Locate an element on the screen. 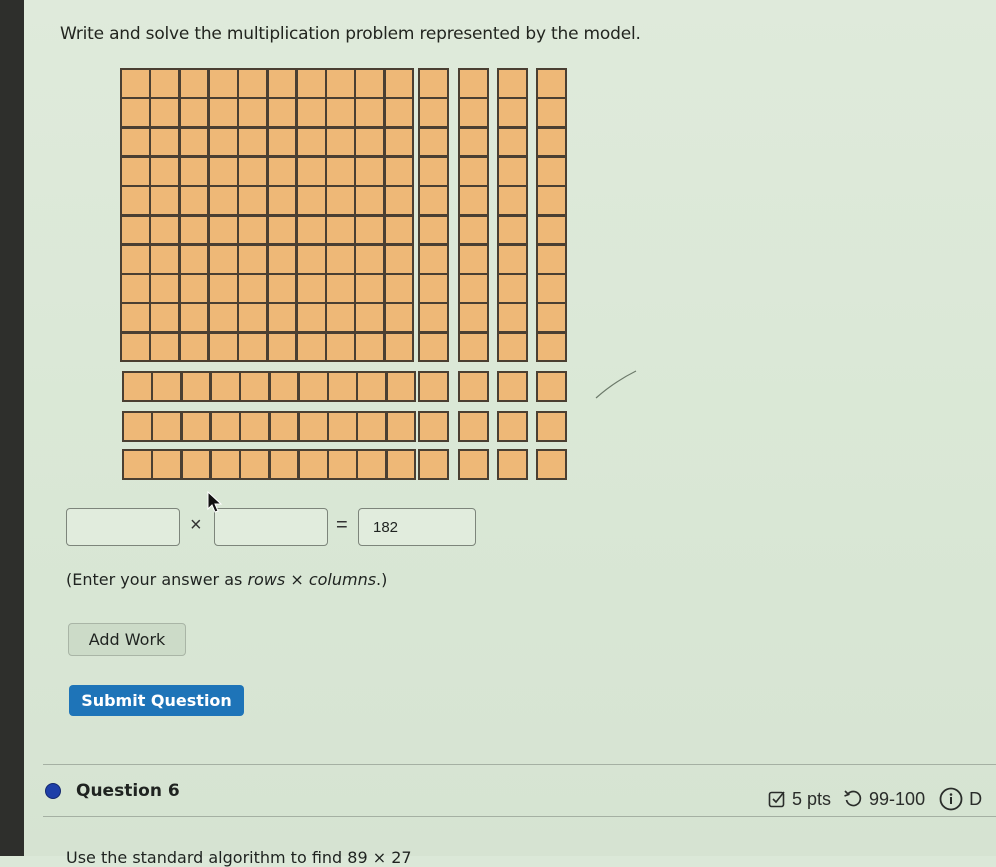  details-label-cut: D is located at coordinates (975, 799).